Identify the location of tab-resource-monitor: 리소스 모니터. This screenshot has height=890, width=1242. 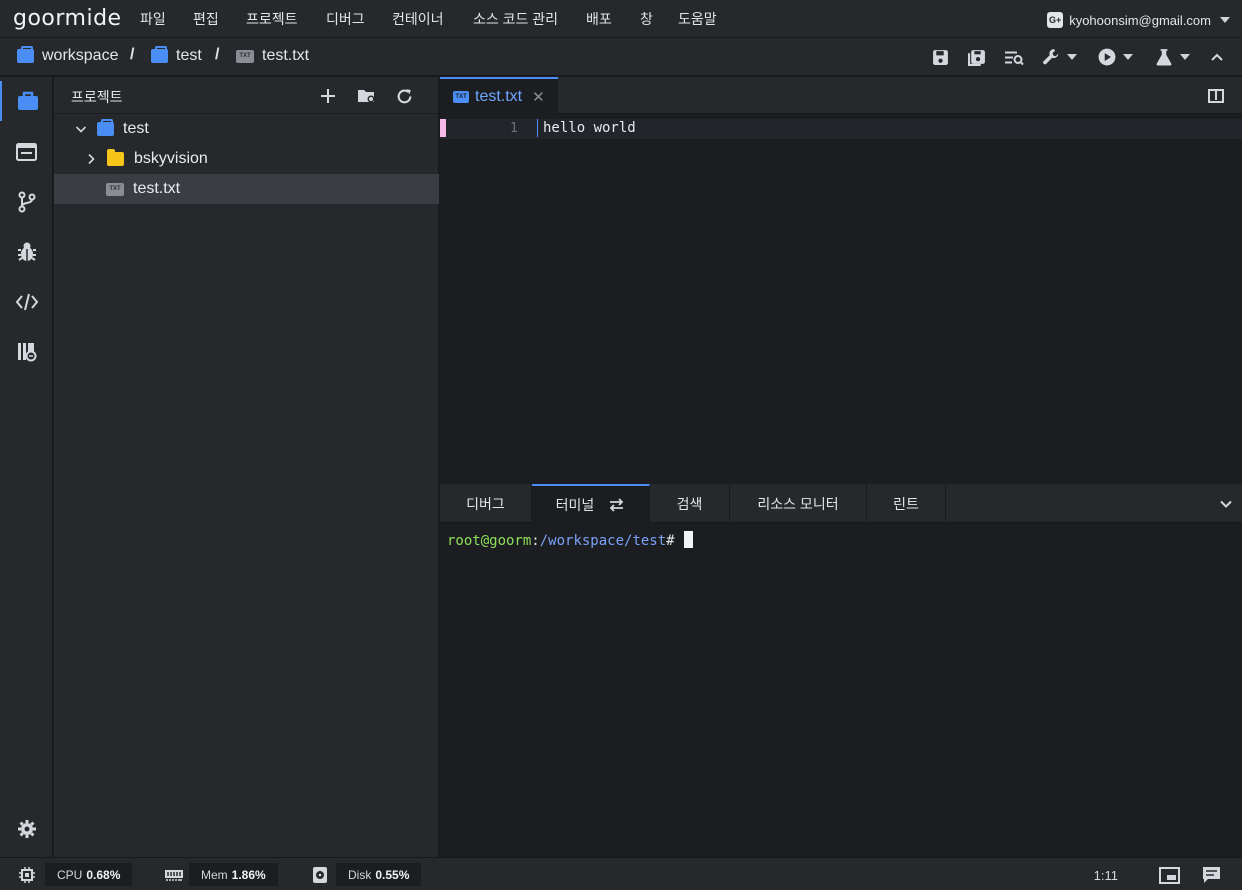
(798, 503).